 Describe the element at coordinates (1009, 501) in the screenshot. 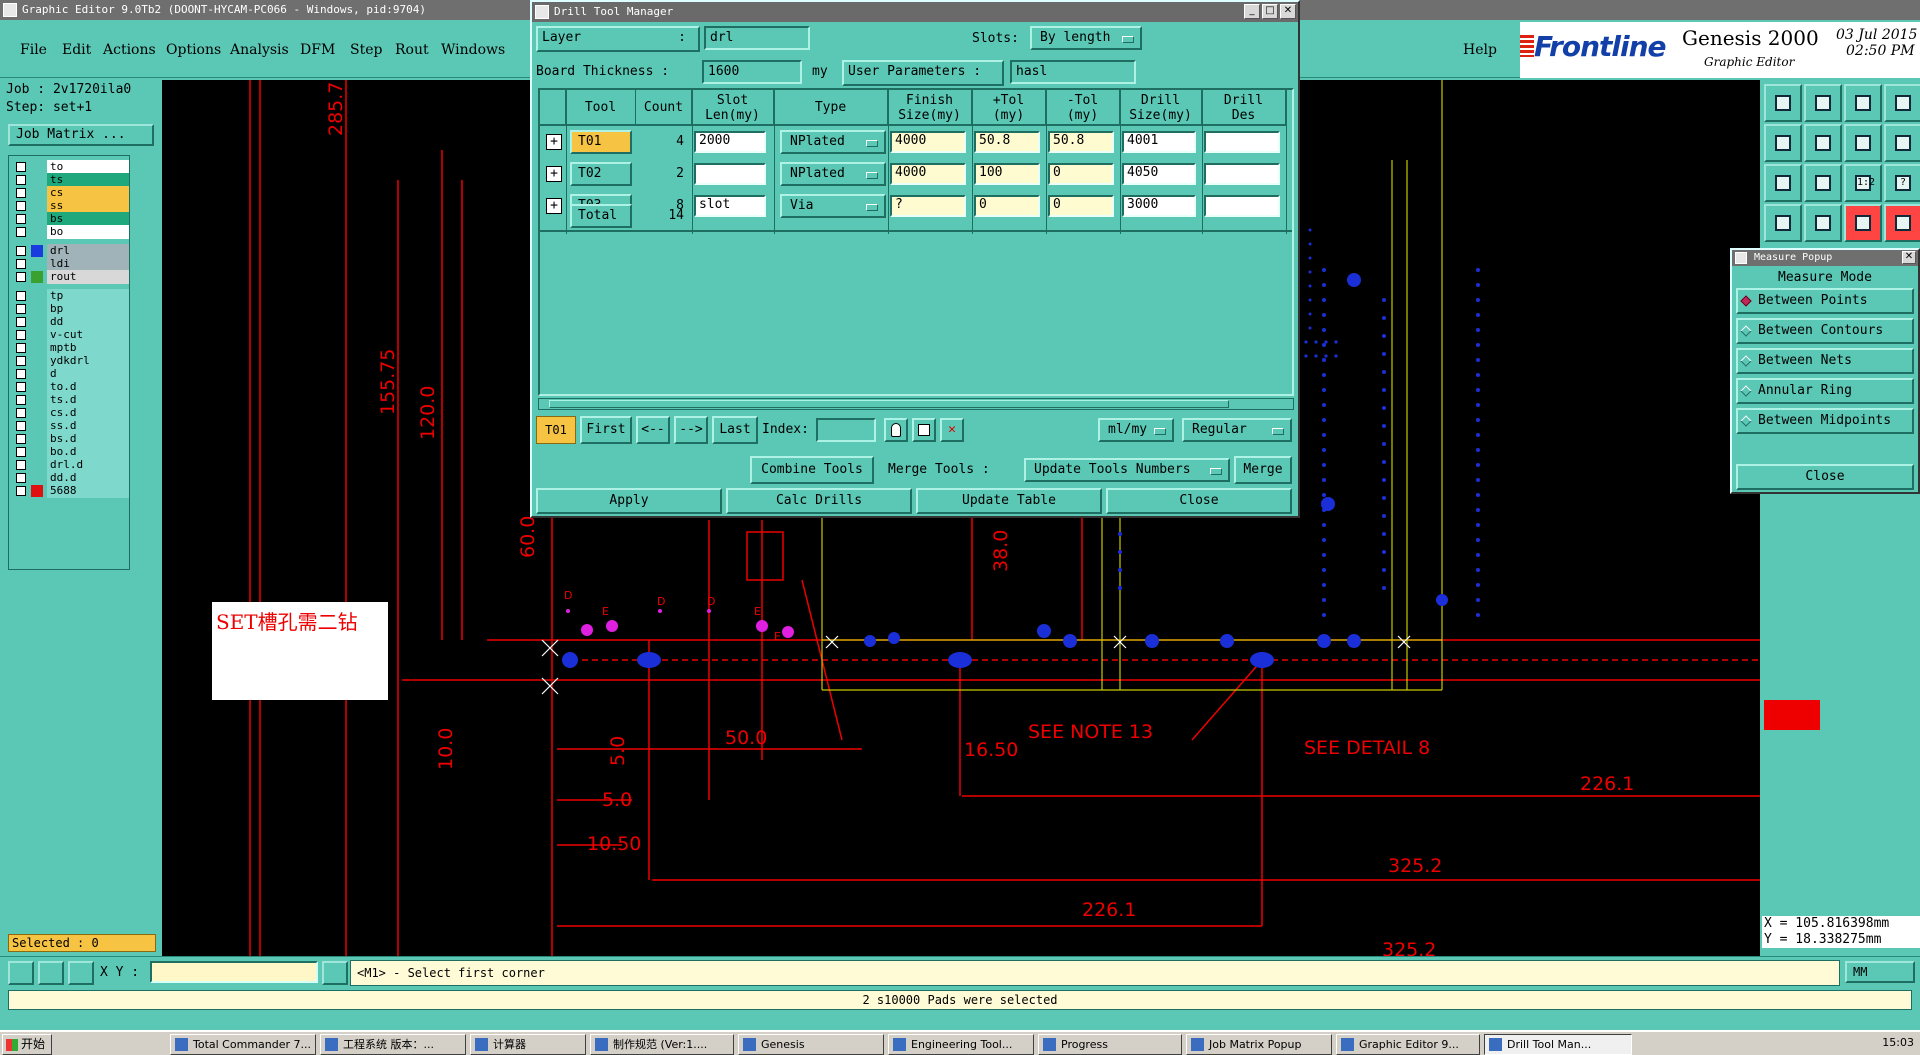

I see `update-table-button: Update Table` at that location.